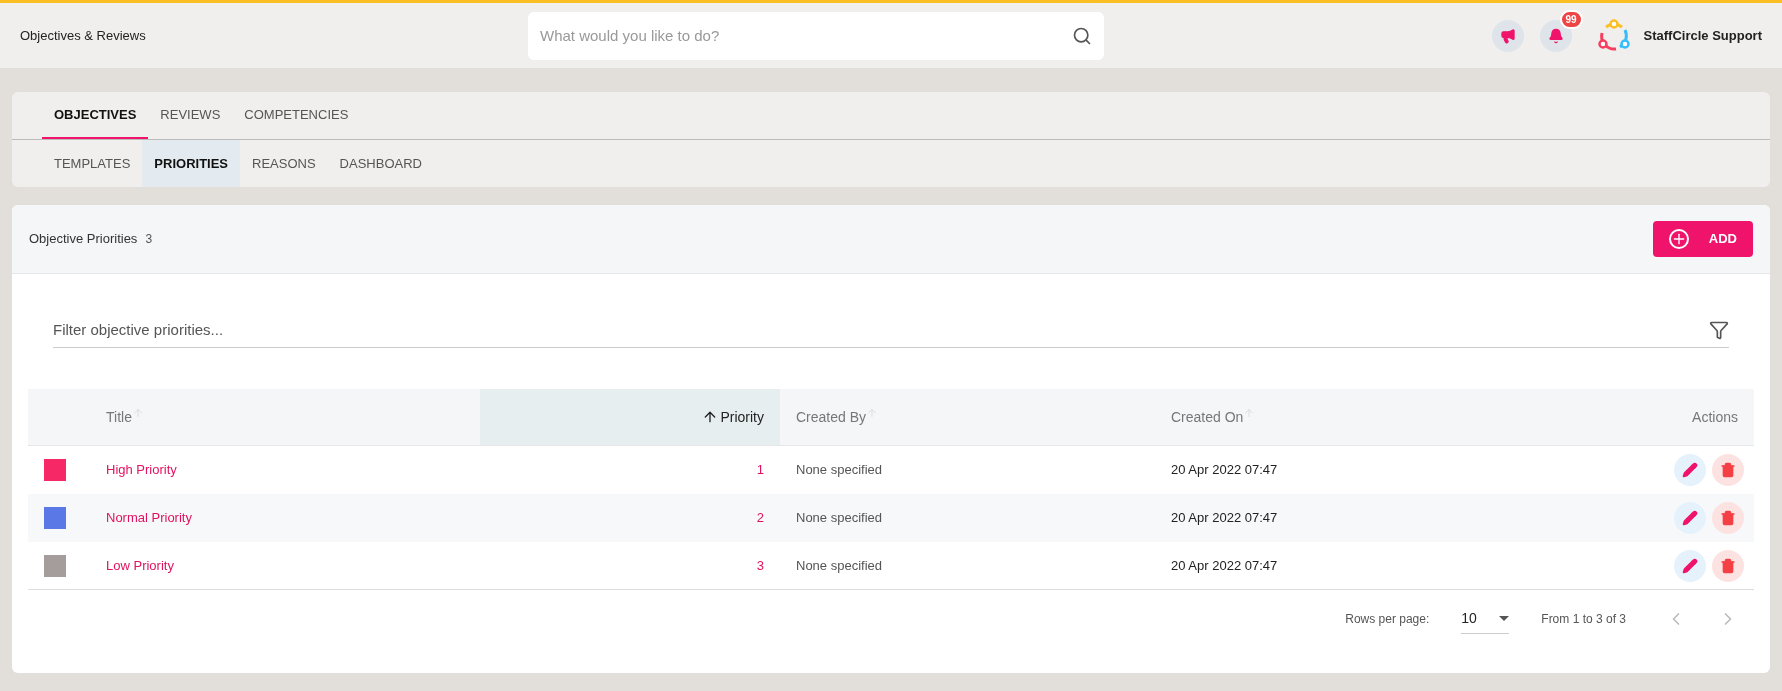  What do you see at coordinates (95, 115) in the screenshot?
I see `tab: OBJECTIVES` at bounding box center [95, 115].